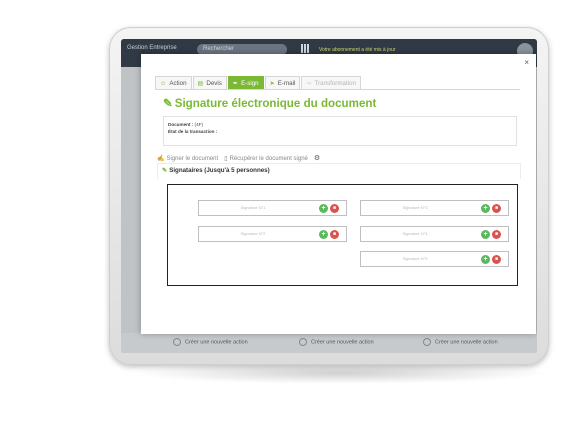 This screenshot has width=561, height=436. Describe the element at coordinates (526, 62) in the screenshot. I see `close-icon: ×` at that location.